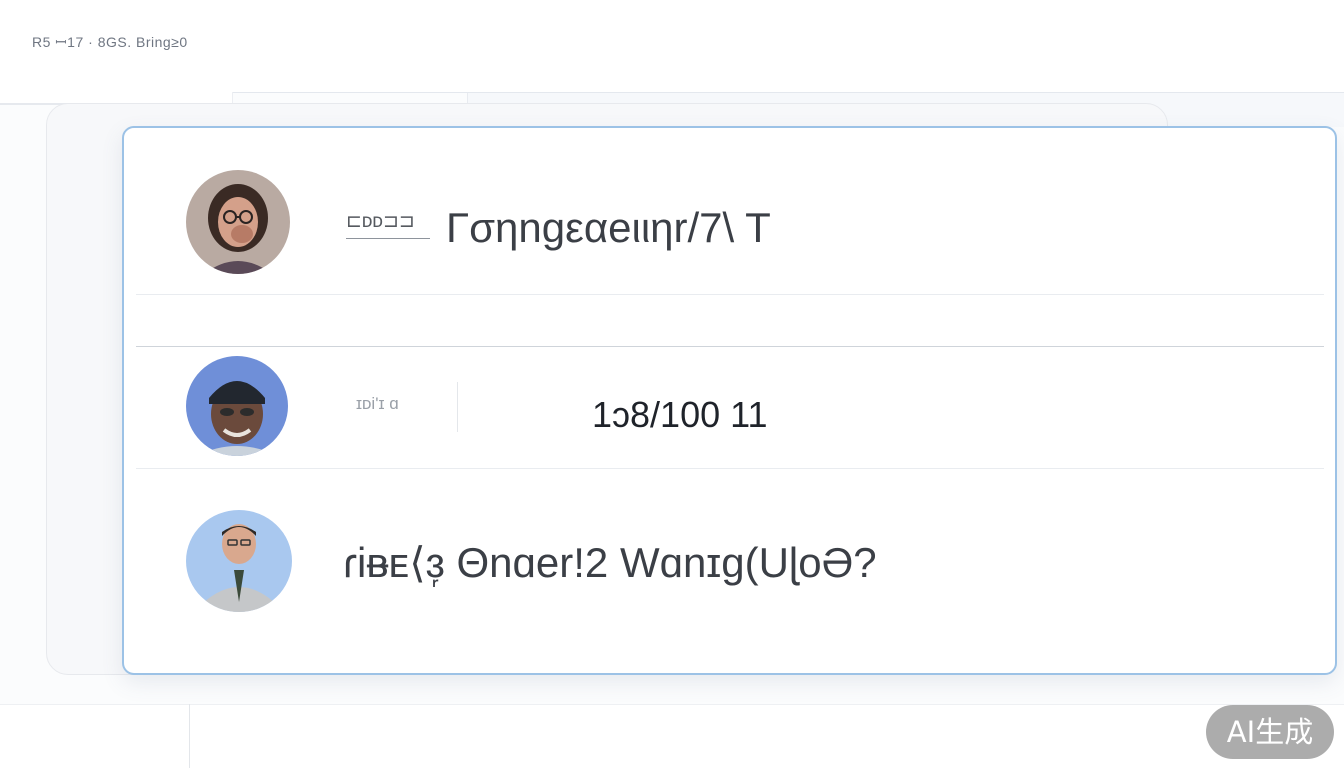 The width and height of the screenshot is (1344, 768). What do you see at coordinates (610, 562) in the screenshot?
I see `contact-name: ɾiᴃᴇ⟨ɜ᷊ Θnɑer!2 Wɑnɪɡ(UɭoƏ?` at bounding box center [610, 562].